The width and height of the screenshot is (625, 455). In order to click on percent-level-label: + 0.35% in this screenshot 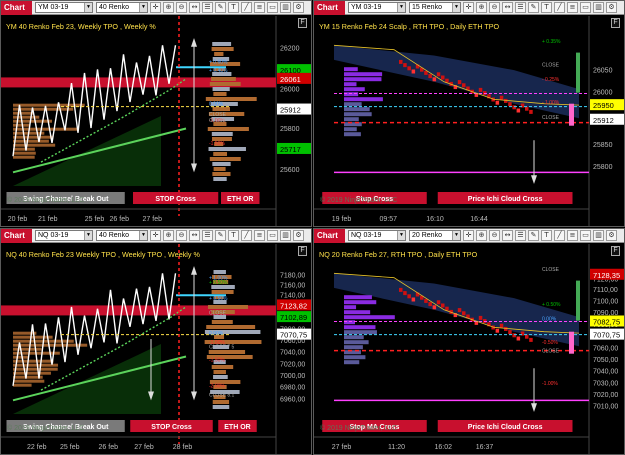, I will do `click(551, 42)`.